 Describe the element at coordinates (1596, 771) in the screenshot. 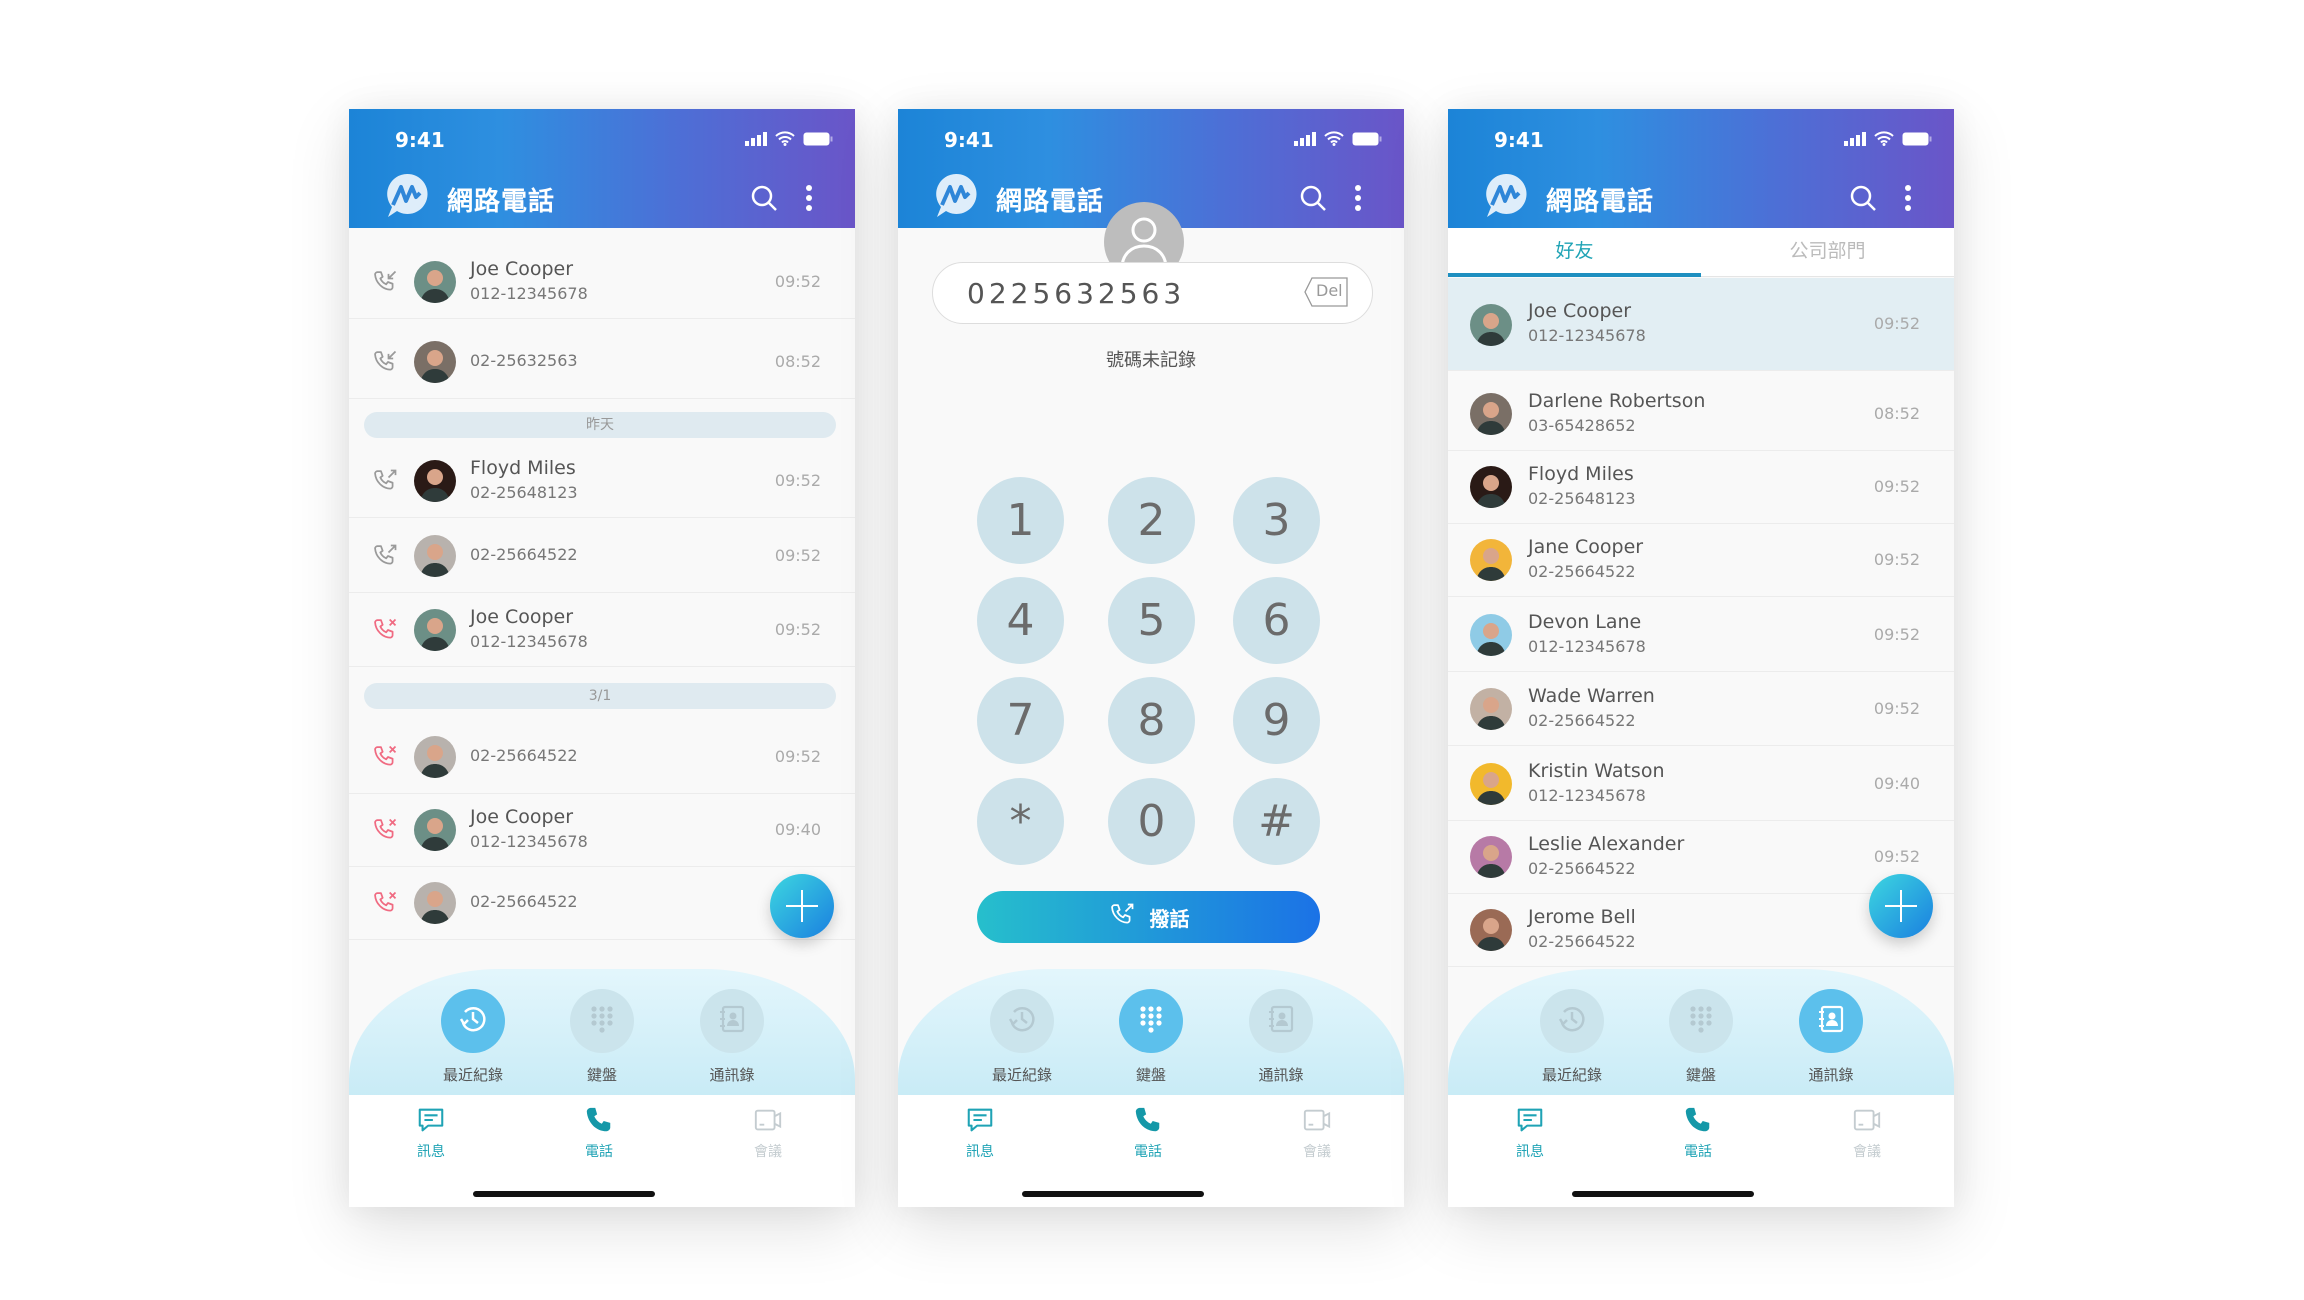

I see `contact-name: Kristin Watson` at that location.